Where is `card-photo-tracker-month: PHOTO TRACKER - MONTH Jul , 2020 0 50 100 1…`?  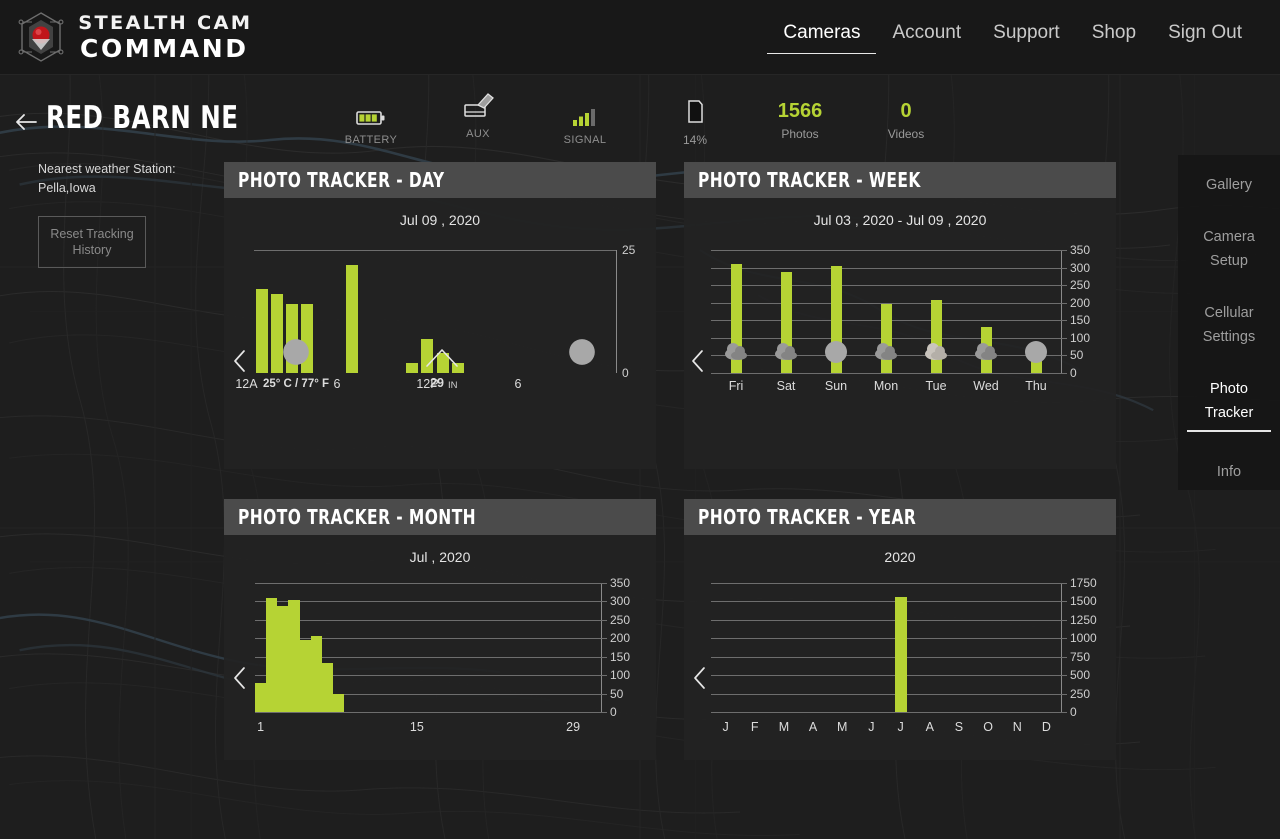
card-photo-tracker-month: PHOTO TRACKER - MONTH Jul , 2020 0 50 100 1… is located at coordinates (440, 629).